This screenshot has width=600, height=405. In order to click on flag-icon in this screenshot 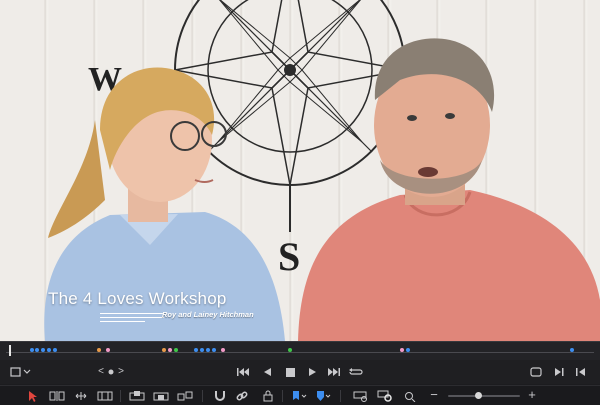, I will do `click(299, 396)`.